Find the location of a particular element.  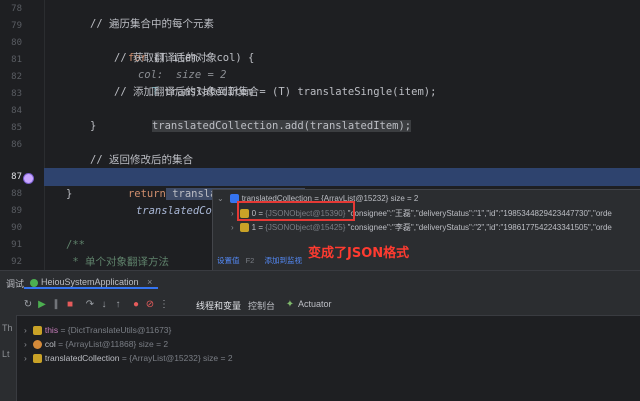

item-ref: {JSONObject@15425} is located at coordinates (305, 227).